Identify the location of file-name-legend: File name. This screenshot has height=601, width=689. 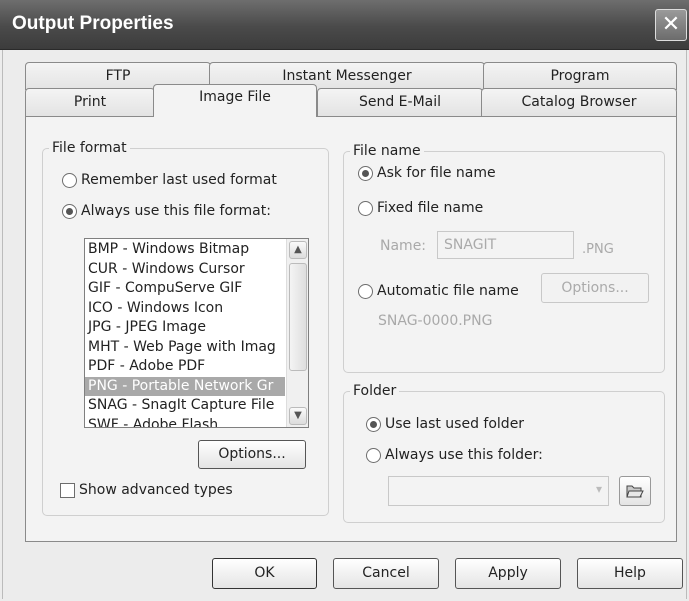
(387, 151).